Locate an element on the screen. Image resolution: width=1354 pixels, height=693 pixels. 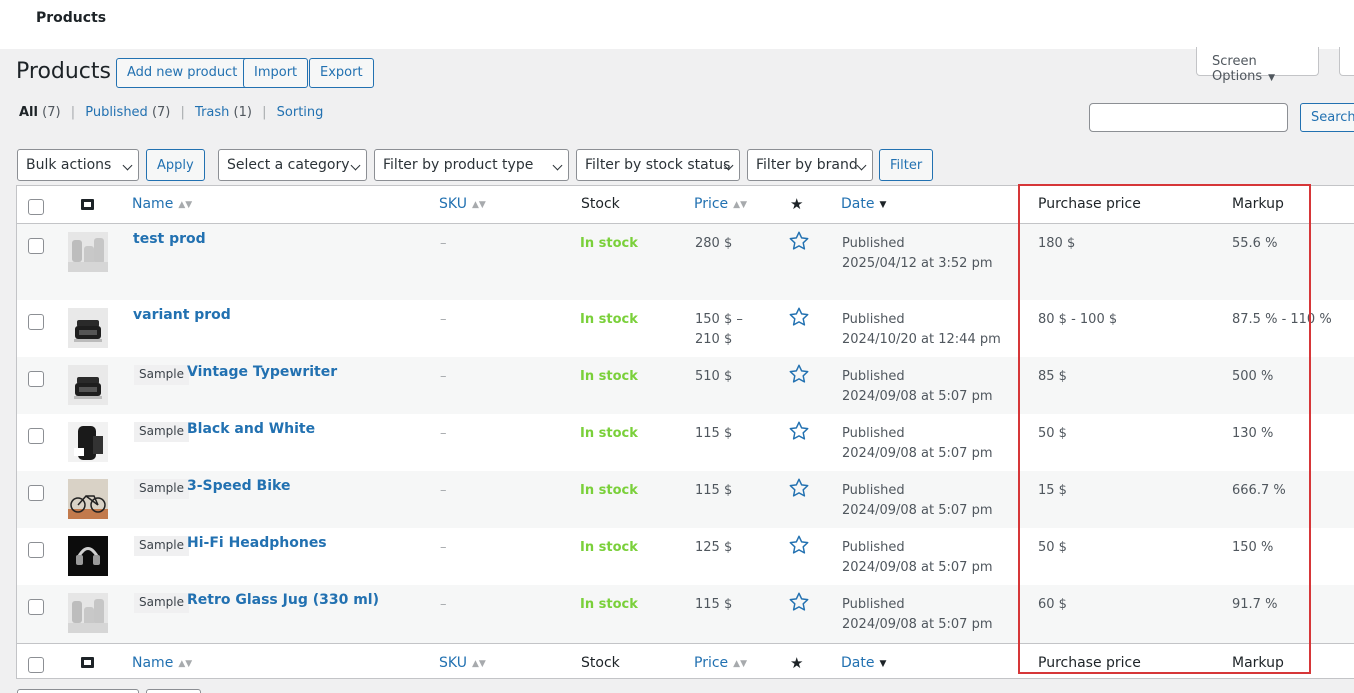
add-new-product-button: Add new product is located at coordinates (182, 73).